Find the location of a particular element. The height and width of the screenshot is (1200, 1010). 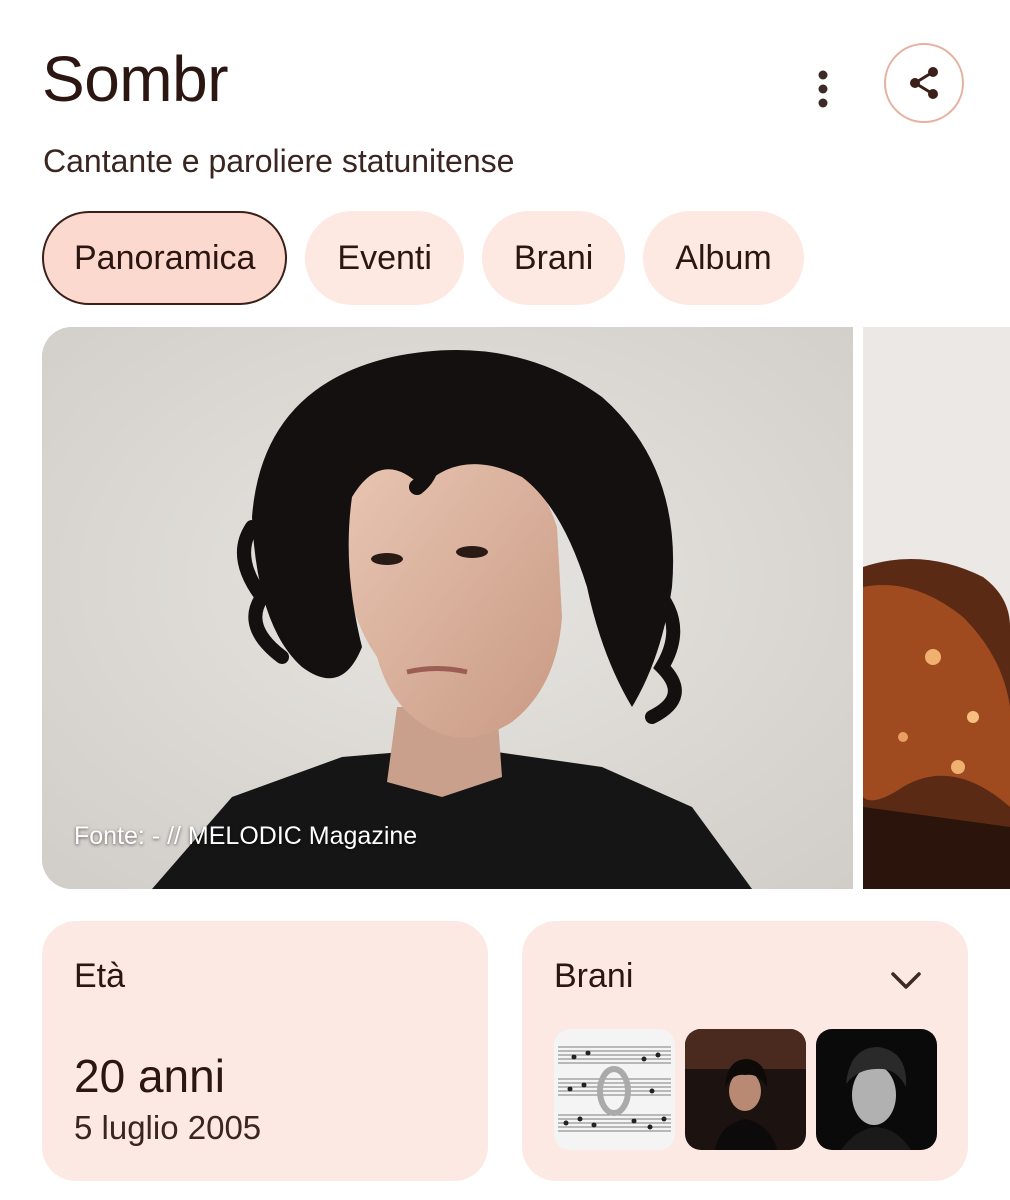

chevron-down-icon is located at coordinates (906, 980).